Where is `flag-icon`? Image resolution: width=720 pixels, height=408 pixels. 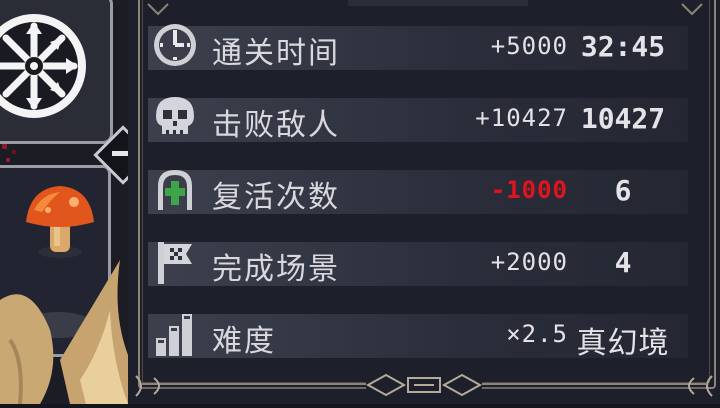
flag-icon is located at coordinates (175, 261).